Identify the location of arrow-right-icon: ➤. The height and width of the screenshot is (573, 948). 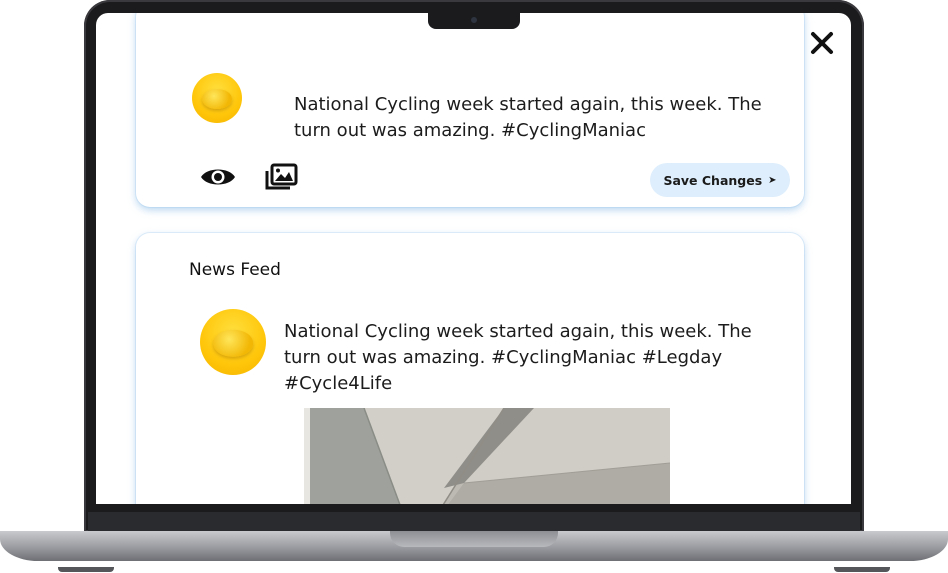
(772, 180).